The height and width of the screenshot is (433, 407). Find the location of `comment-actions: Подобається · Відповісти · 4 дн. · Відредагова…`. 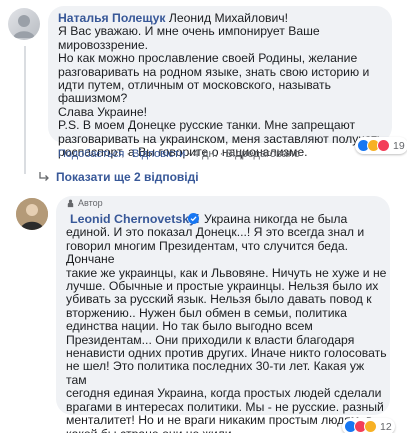

comment-actions: Подобається · Відповісти · 4 дн. · Відредагова… is located at coordinates (179, 154).